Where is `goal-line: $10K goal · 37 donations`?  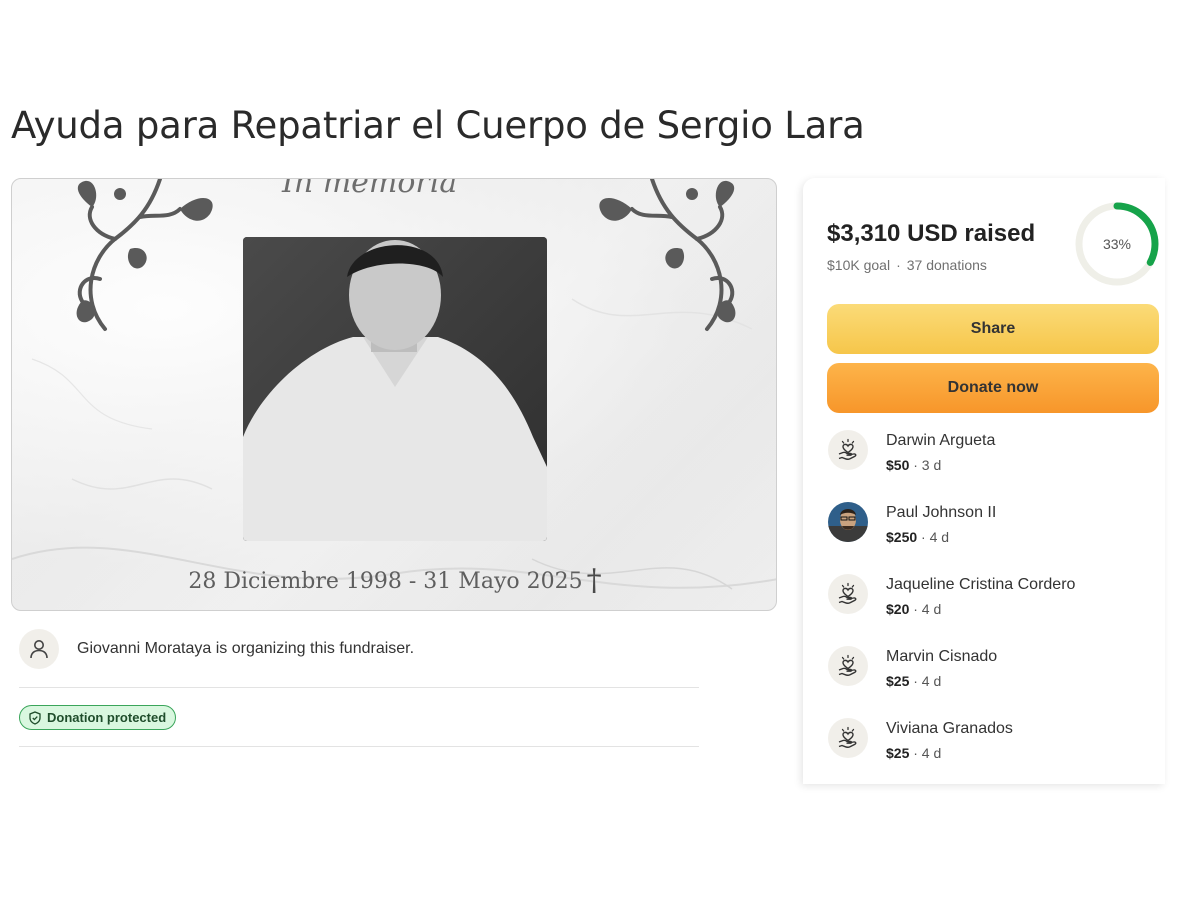 goal-line: $10K goal · 37 donations is located at coordinates (907, 265).